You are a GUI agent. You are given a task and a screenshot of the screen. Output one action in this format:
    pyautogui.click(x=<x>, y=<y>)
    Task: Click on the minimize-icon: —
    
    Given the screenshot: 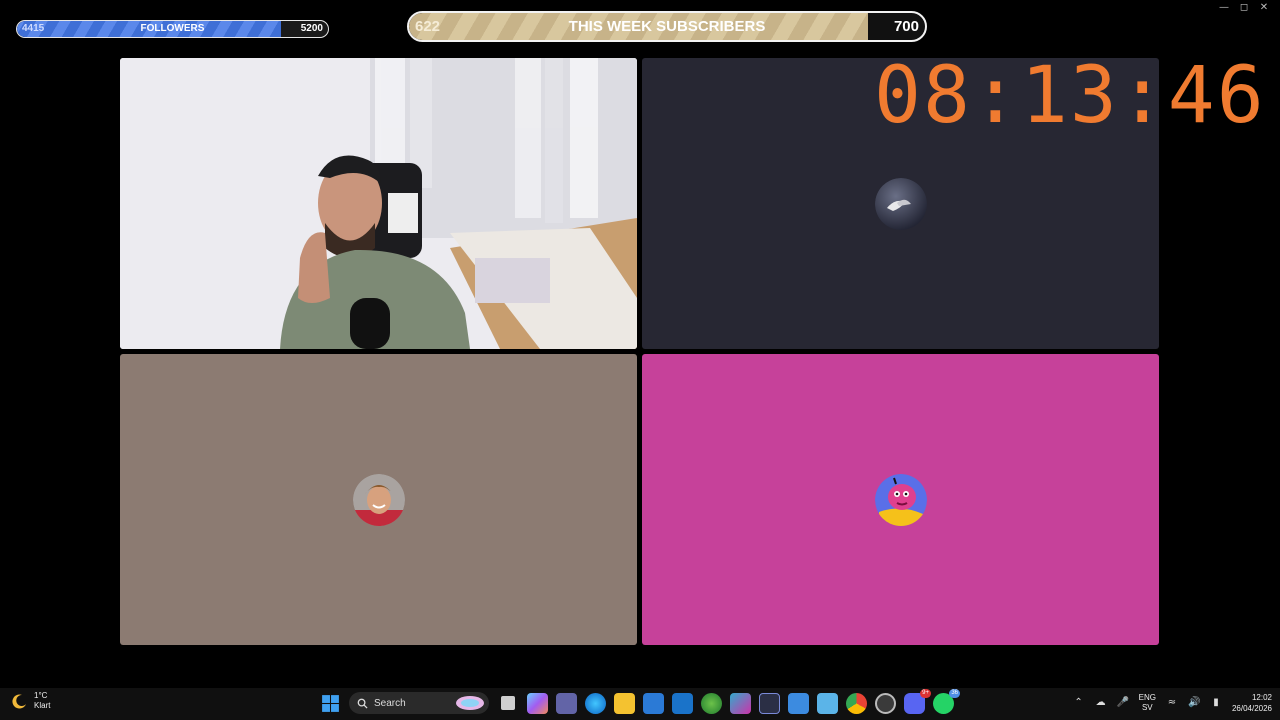 What is the action you would take?
    pyautogui.click(x=1224, y=8)
    